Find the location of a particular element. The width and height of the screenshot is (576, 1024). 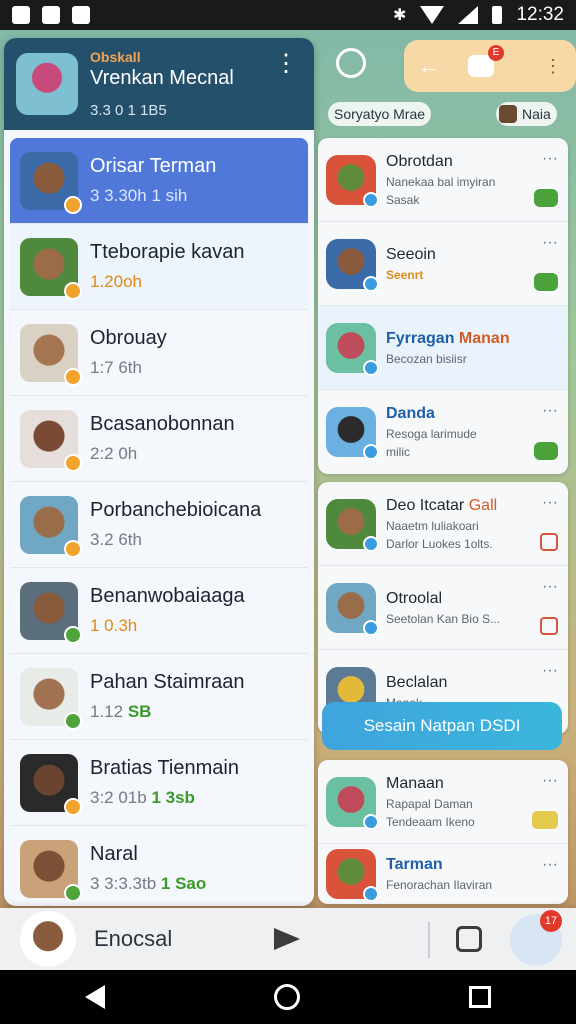

chat-bubble-icon: E is located at coordinates (486, 61).